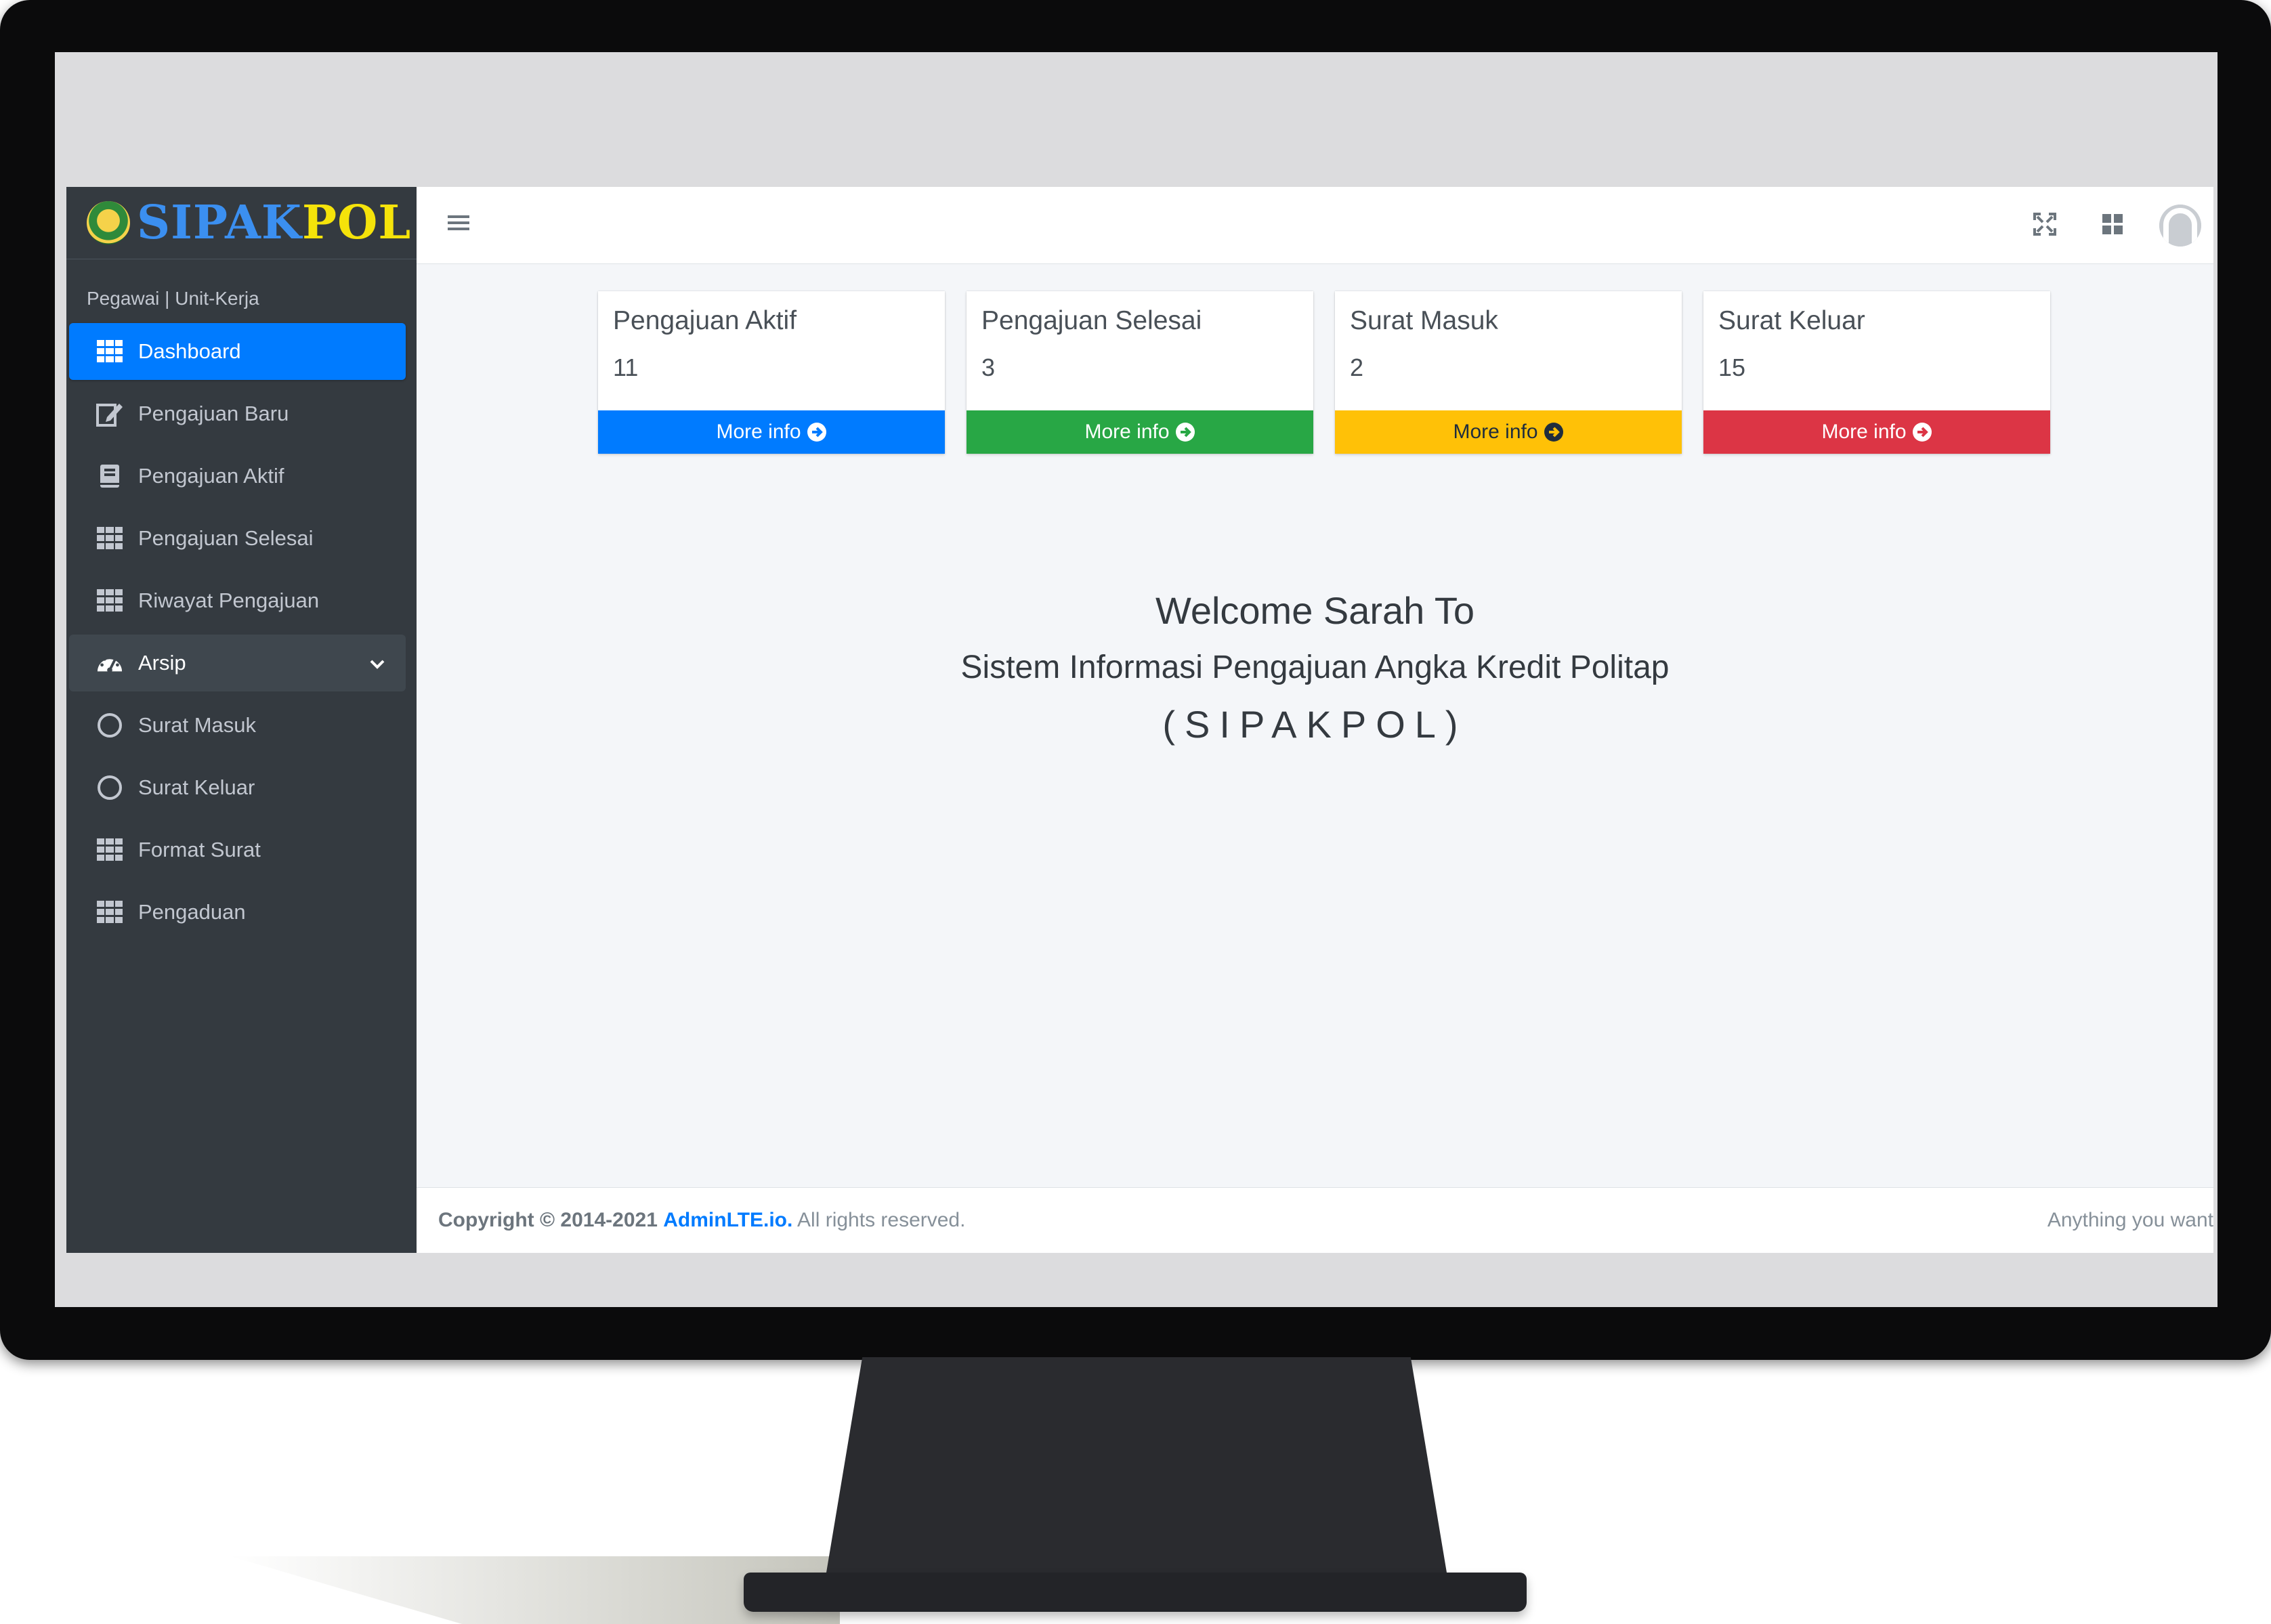 This screenshot has height=1624, width=2271. What do you see at coordinates (2180, 226) in the screenshot?
I see `user-avatar-icon` at bounding box center [2180, 226].